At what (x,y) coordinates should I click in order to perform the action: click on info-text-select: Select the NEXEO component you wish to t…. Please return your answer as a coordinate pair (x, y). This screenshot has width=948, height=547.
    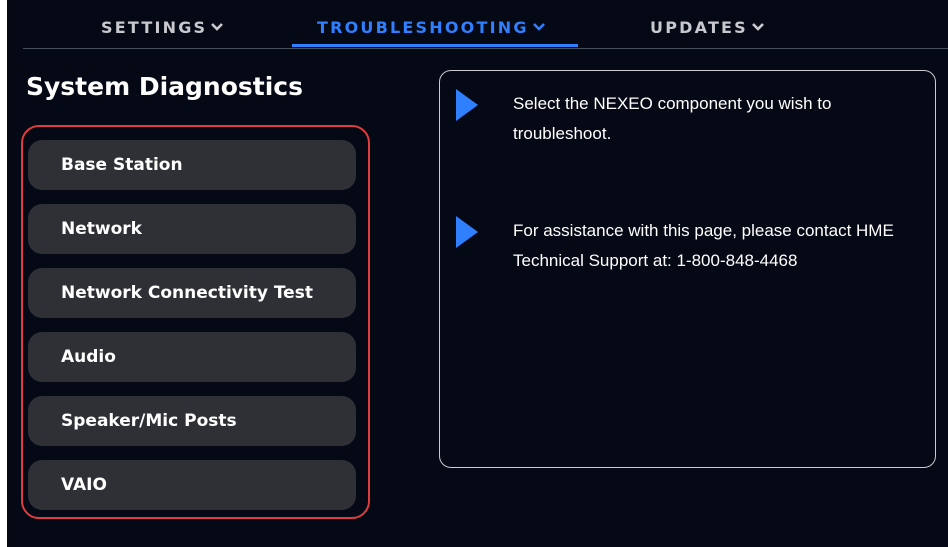
    Looking at the image, I should click on (672, 118).